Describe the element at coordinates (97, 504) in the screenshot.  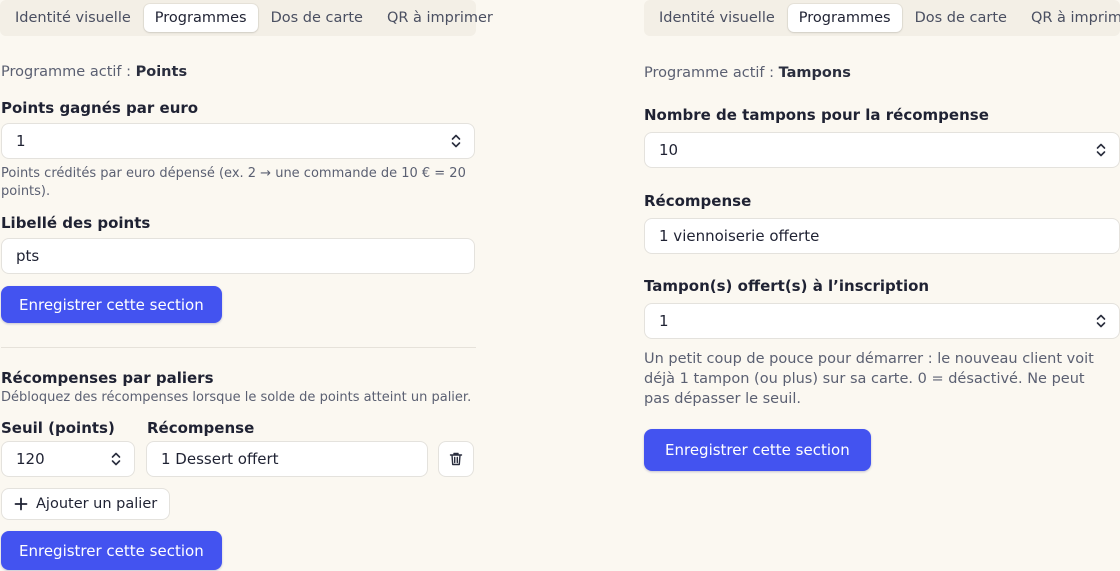
I see `add-tier-label: Ajouter un palier` at that location.